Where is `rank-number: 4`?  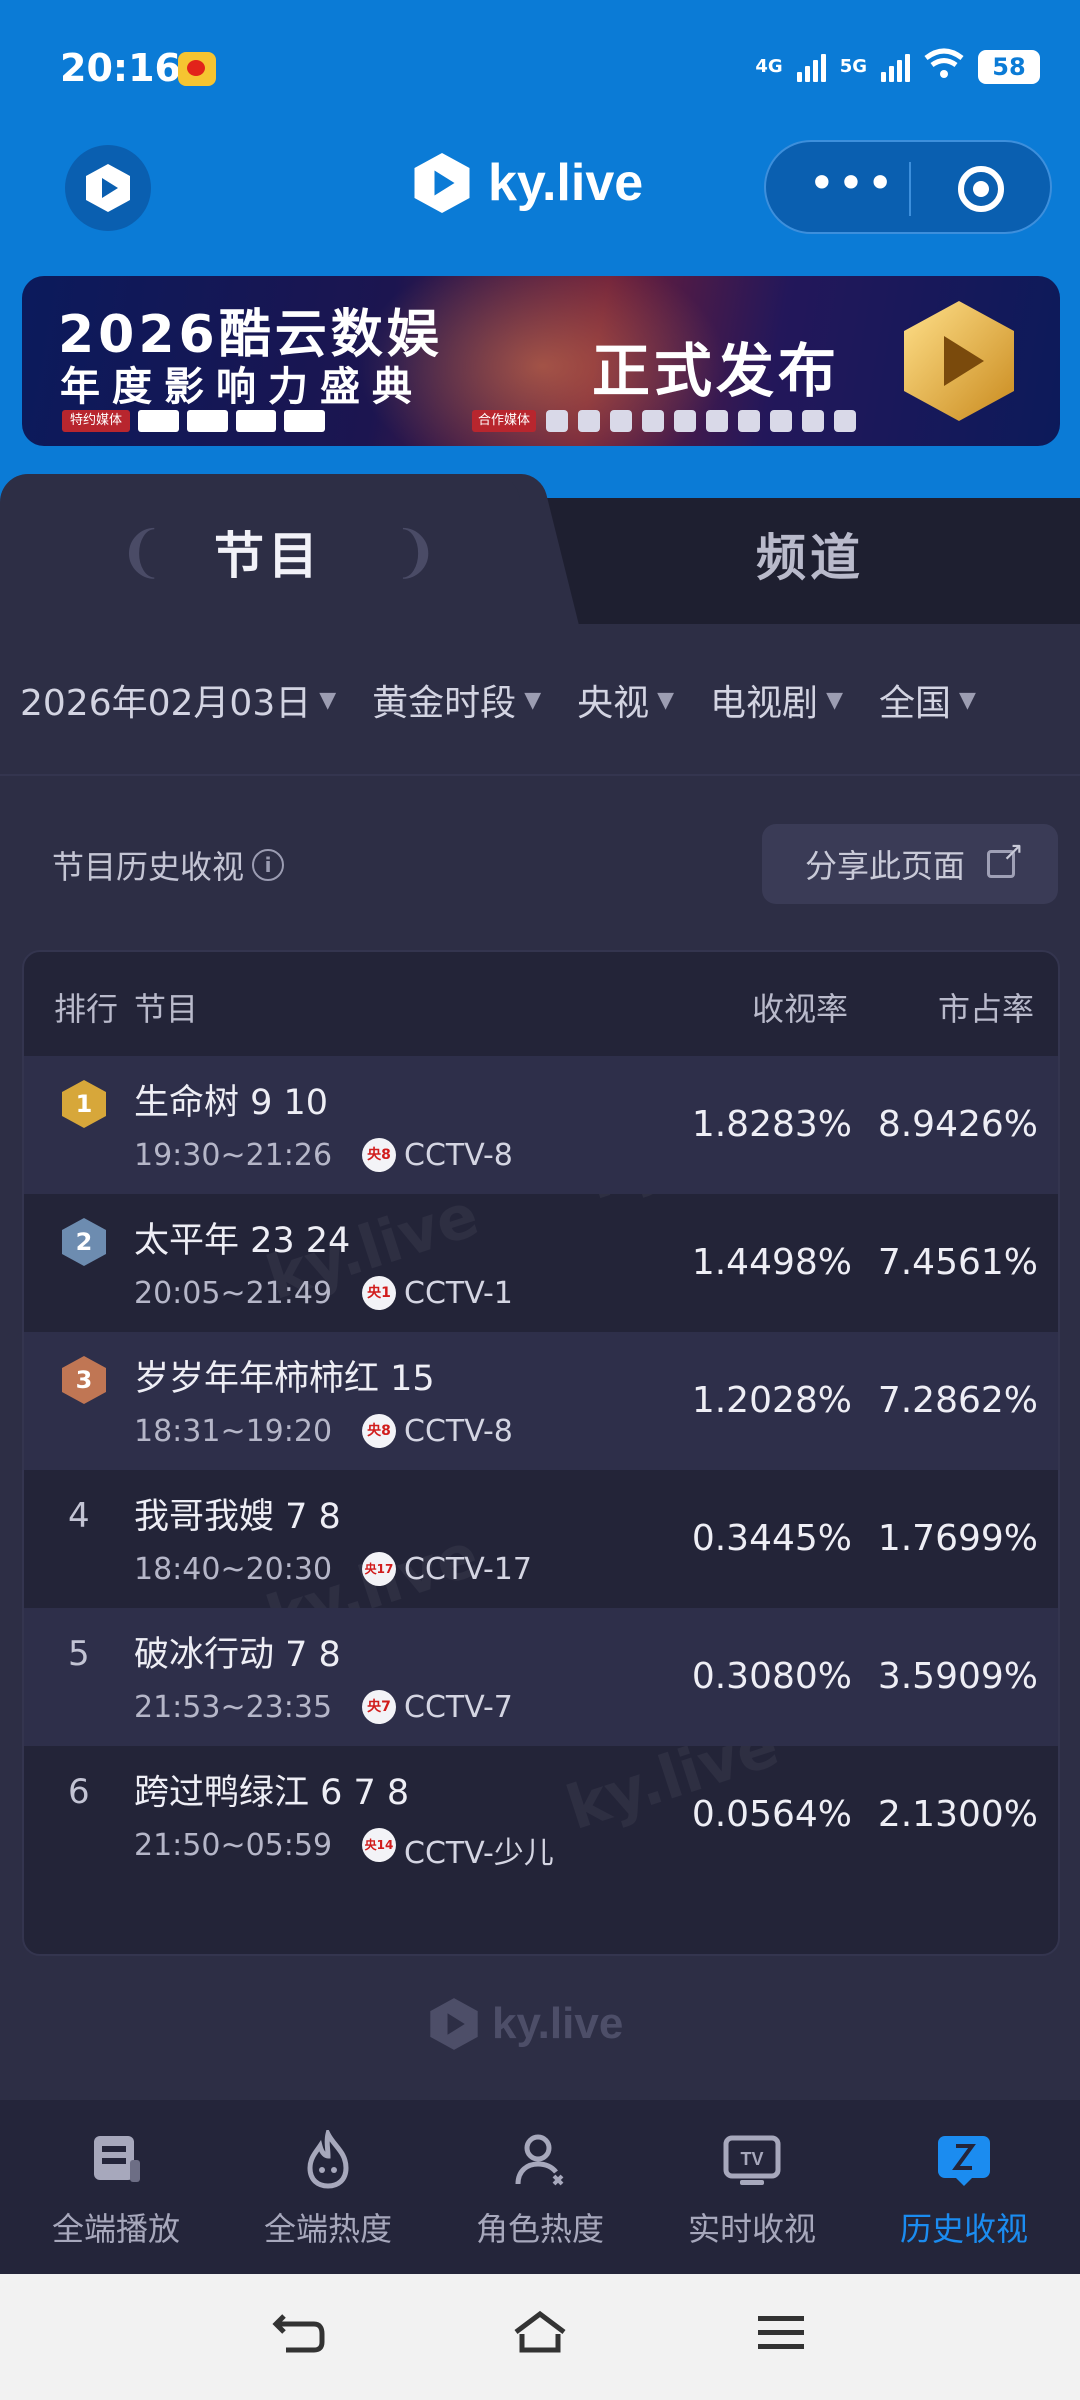
rank-number: 4 is located at coordinates (79, 1516).